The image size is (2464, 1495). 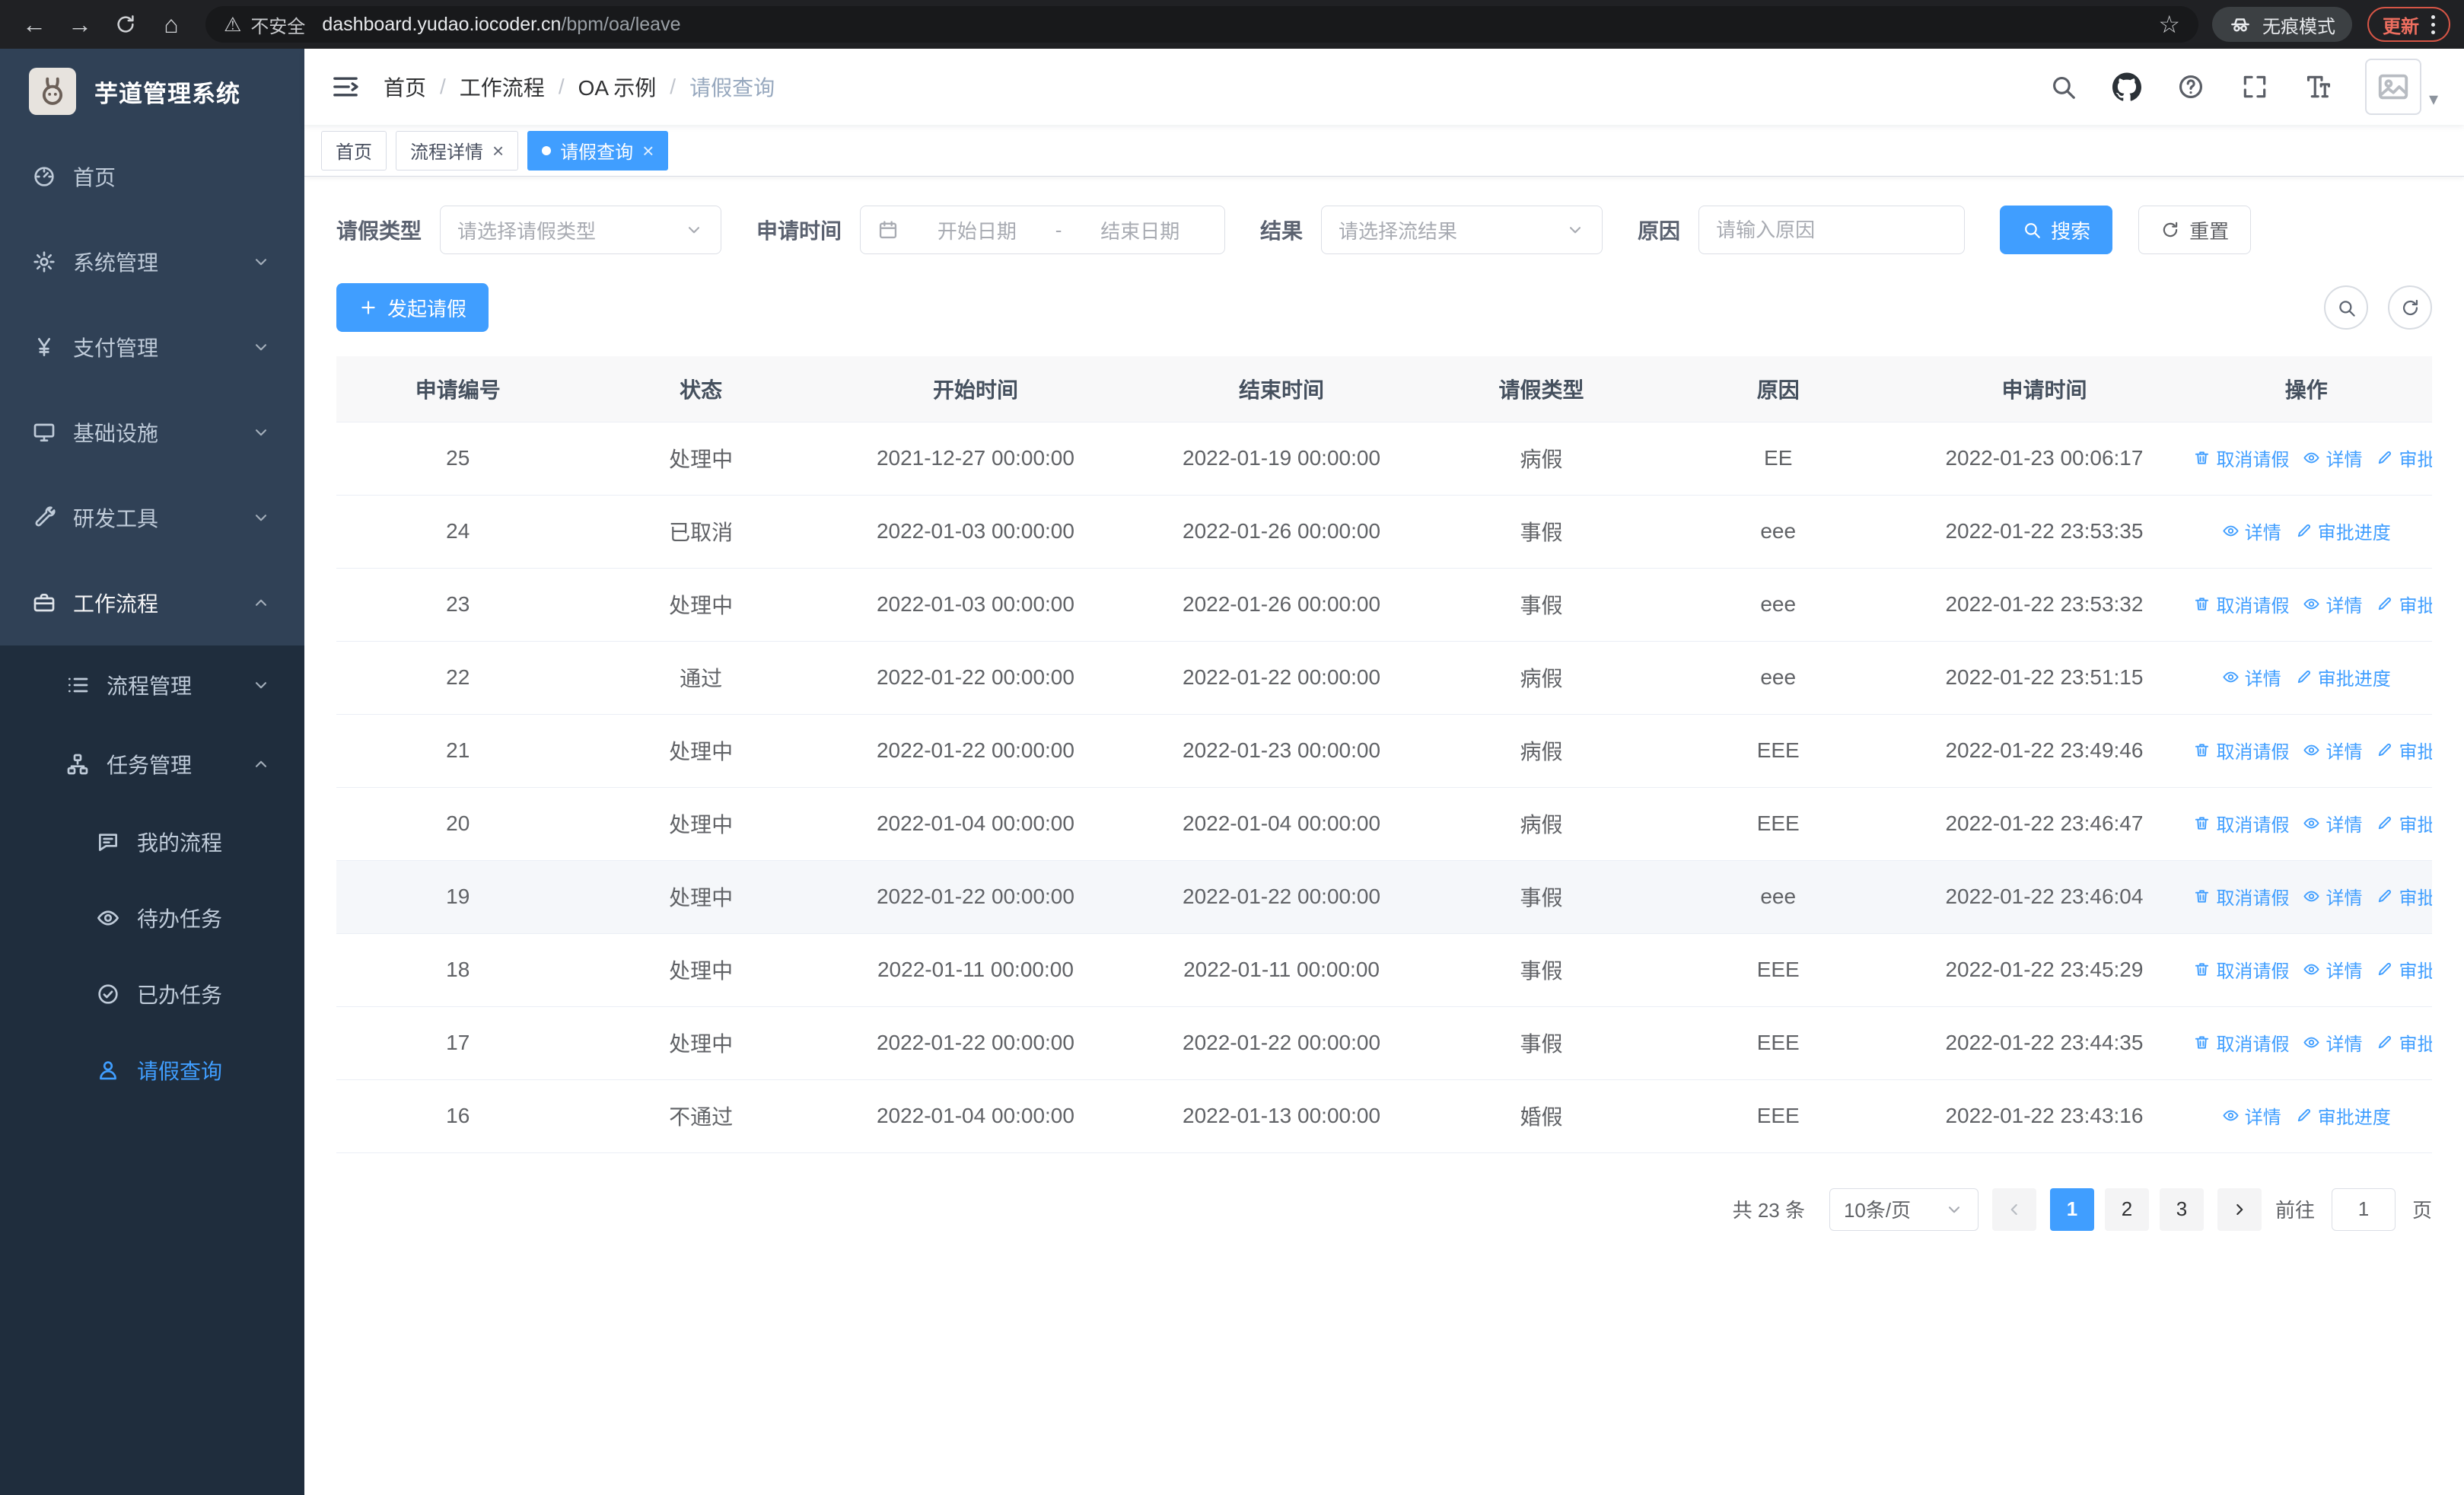 I want to click on page-button-2: 2, so click(x=2126, y=1209).